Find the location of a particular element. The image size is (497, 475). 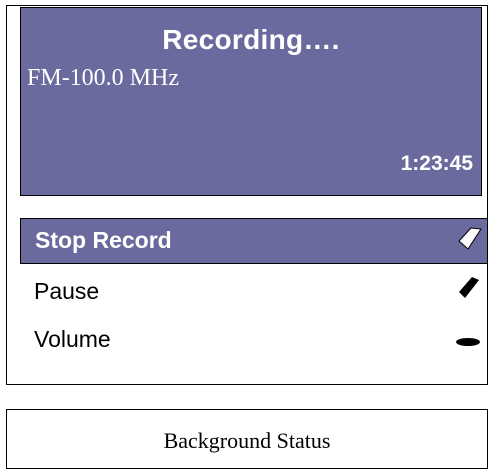

menu-item-pause: Pause is located at coordinates (254, 292).